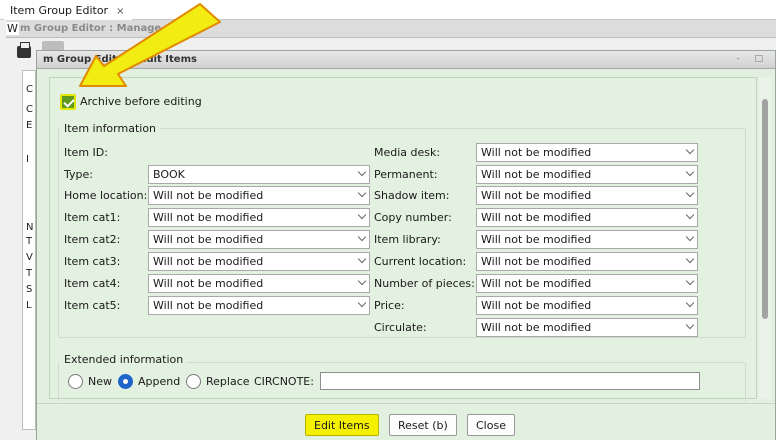 The image size is (776, 440). What do you see at coordinates (169, 174) in the screenshot?
I see `type-value: BOOK` at bounding box center [169, 174].